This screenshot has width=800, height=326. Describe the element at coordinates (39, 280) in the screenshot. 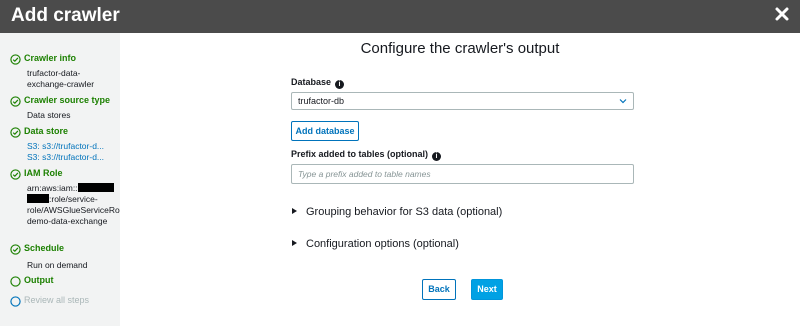

I see `step-label: Output` at that location.